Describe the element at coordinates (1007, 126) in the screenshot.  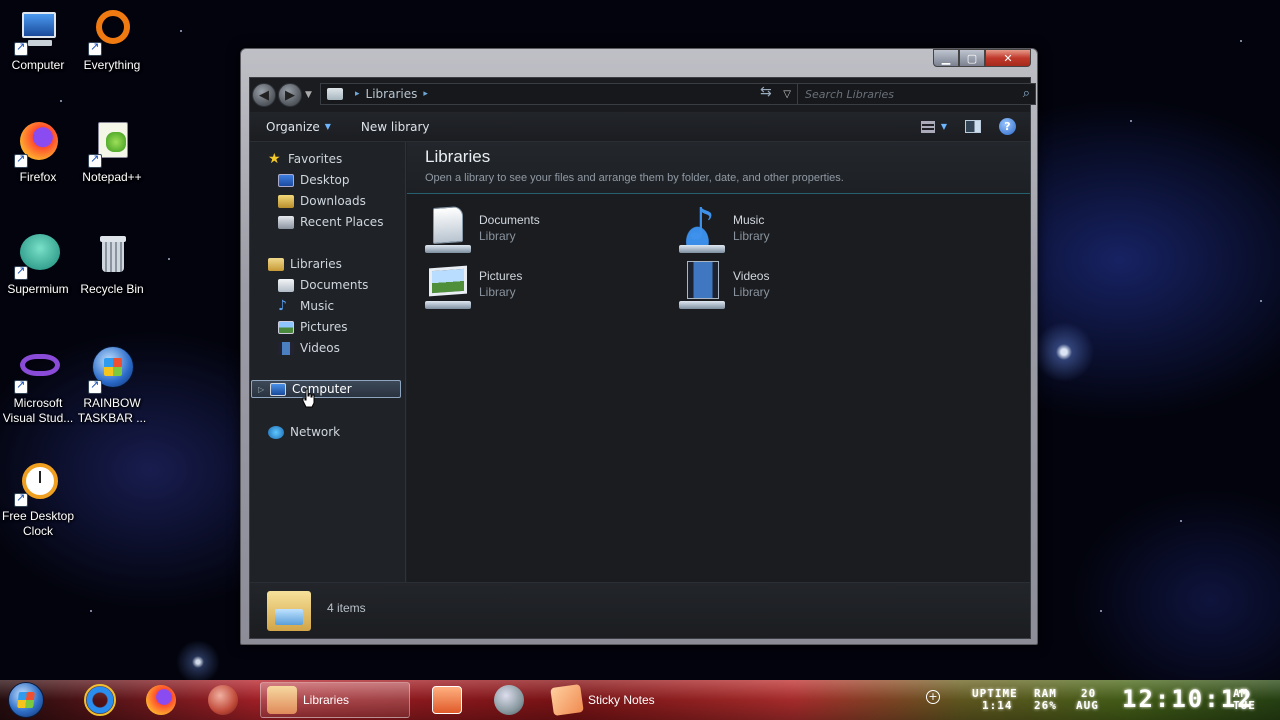
I see `help-icon: ?` at that location.